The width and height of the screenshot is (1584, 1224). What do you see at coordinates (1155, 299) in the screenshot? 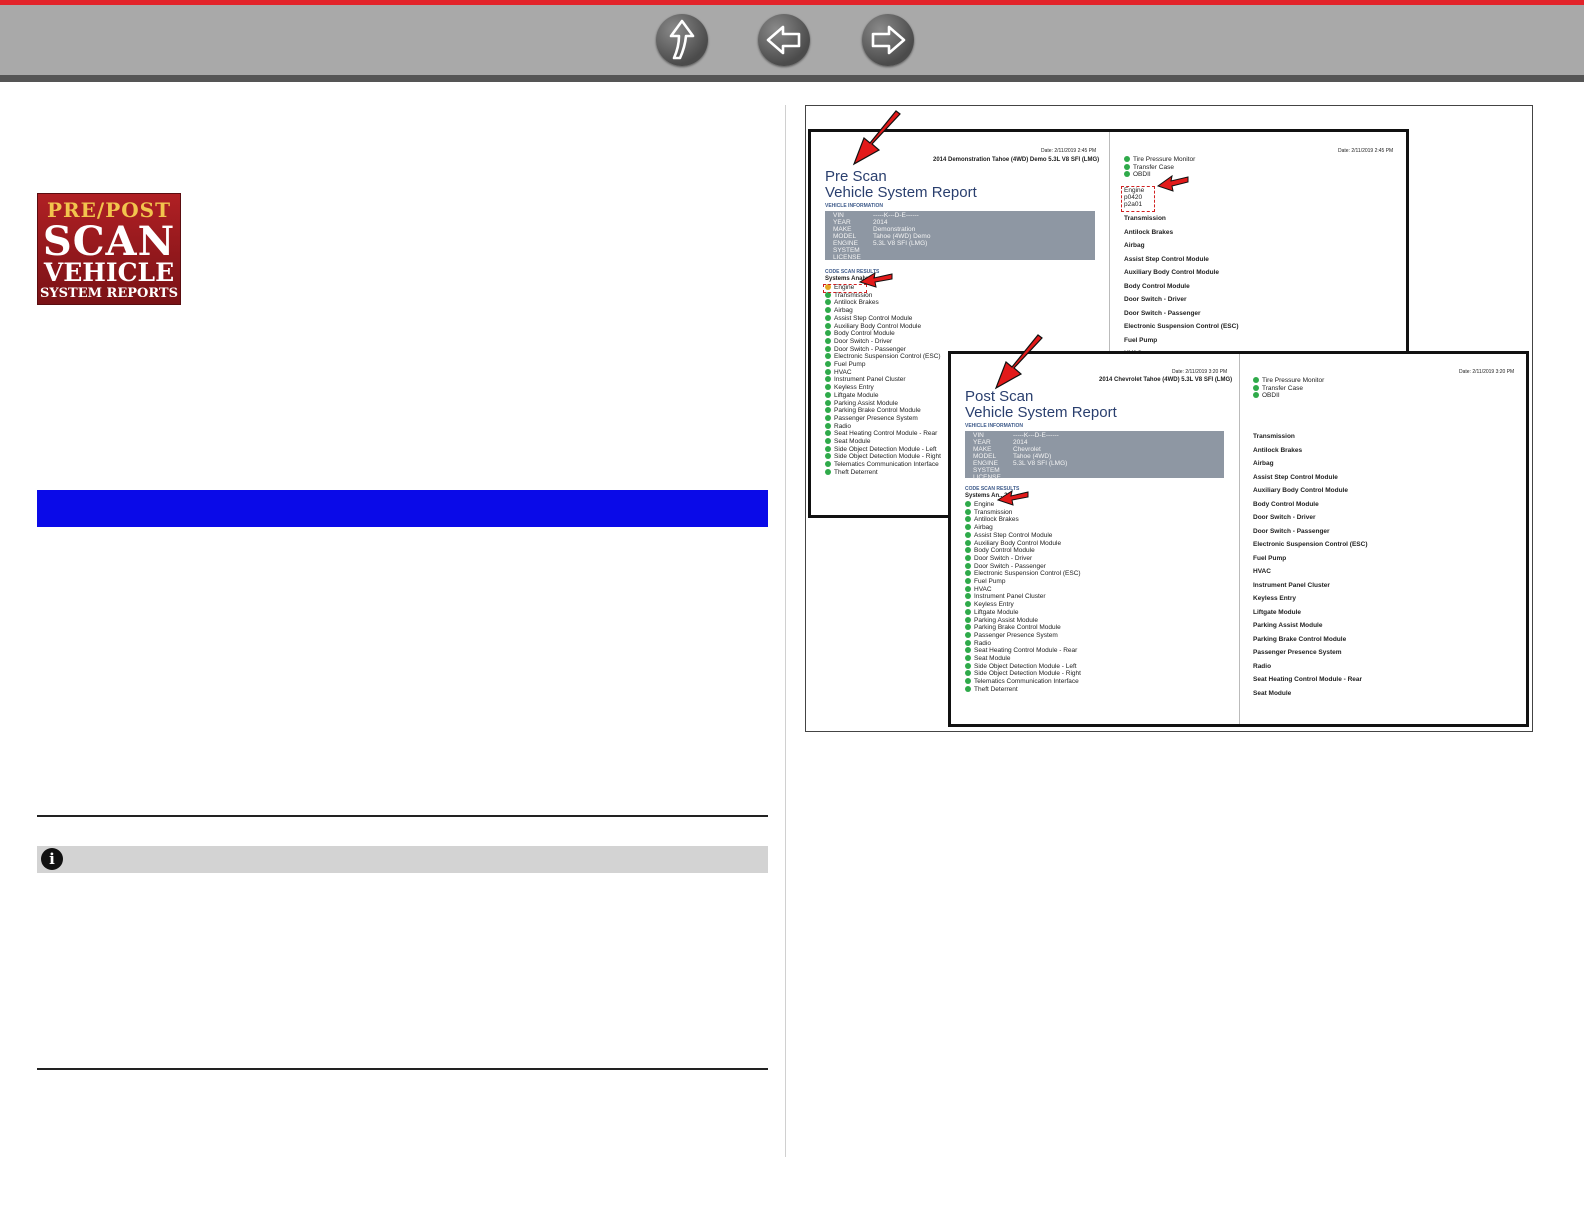
I see `right-system-label: Door Switch - Driver` at bounding box center [1155, 299].